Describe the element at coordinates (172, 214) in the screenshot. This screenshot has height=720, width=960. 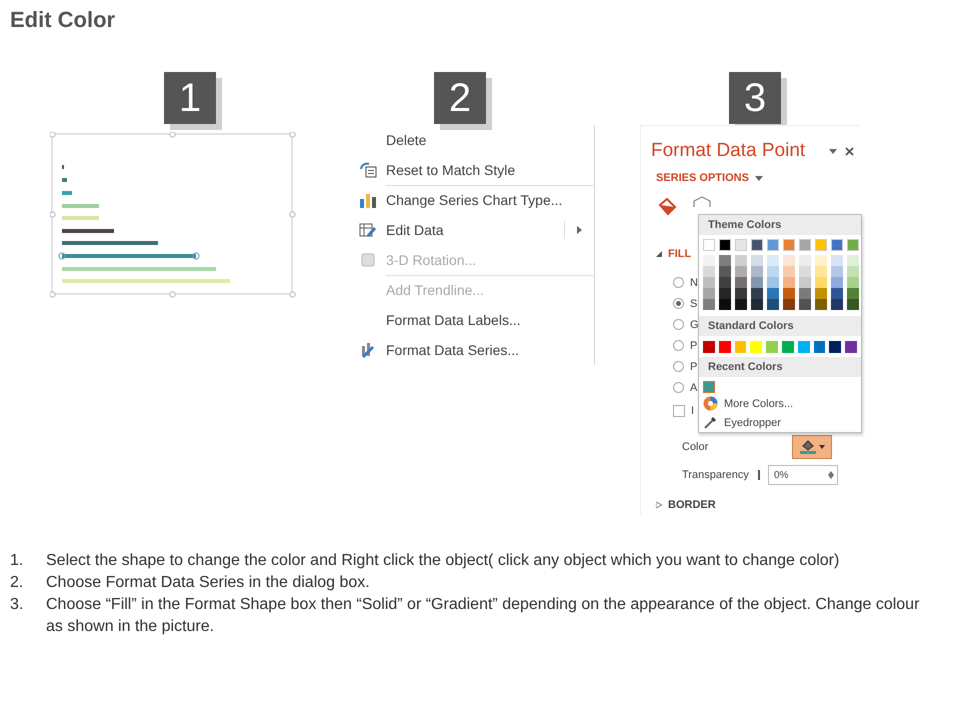
I see `chart-frame` at that location.